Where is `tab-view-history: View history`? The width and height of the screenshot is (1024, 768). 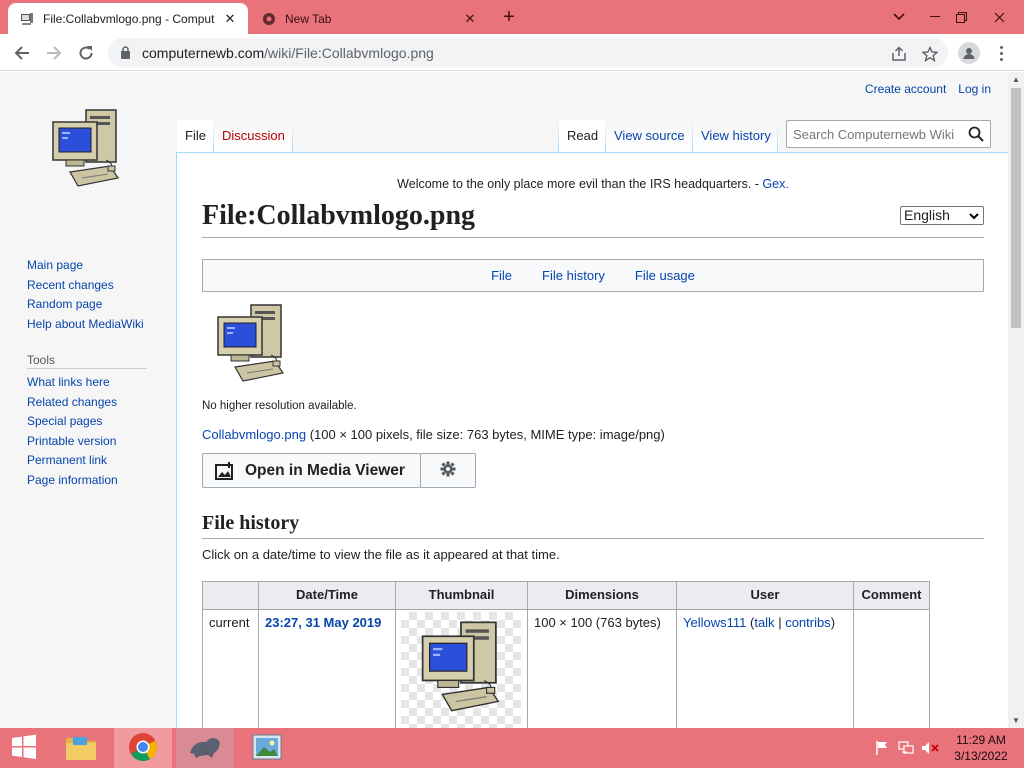 tab-view-history: View history is located at coordinates (736, 136).